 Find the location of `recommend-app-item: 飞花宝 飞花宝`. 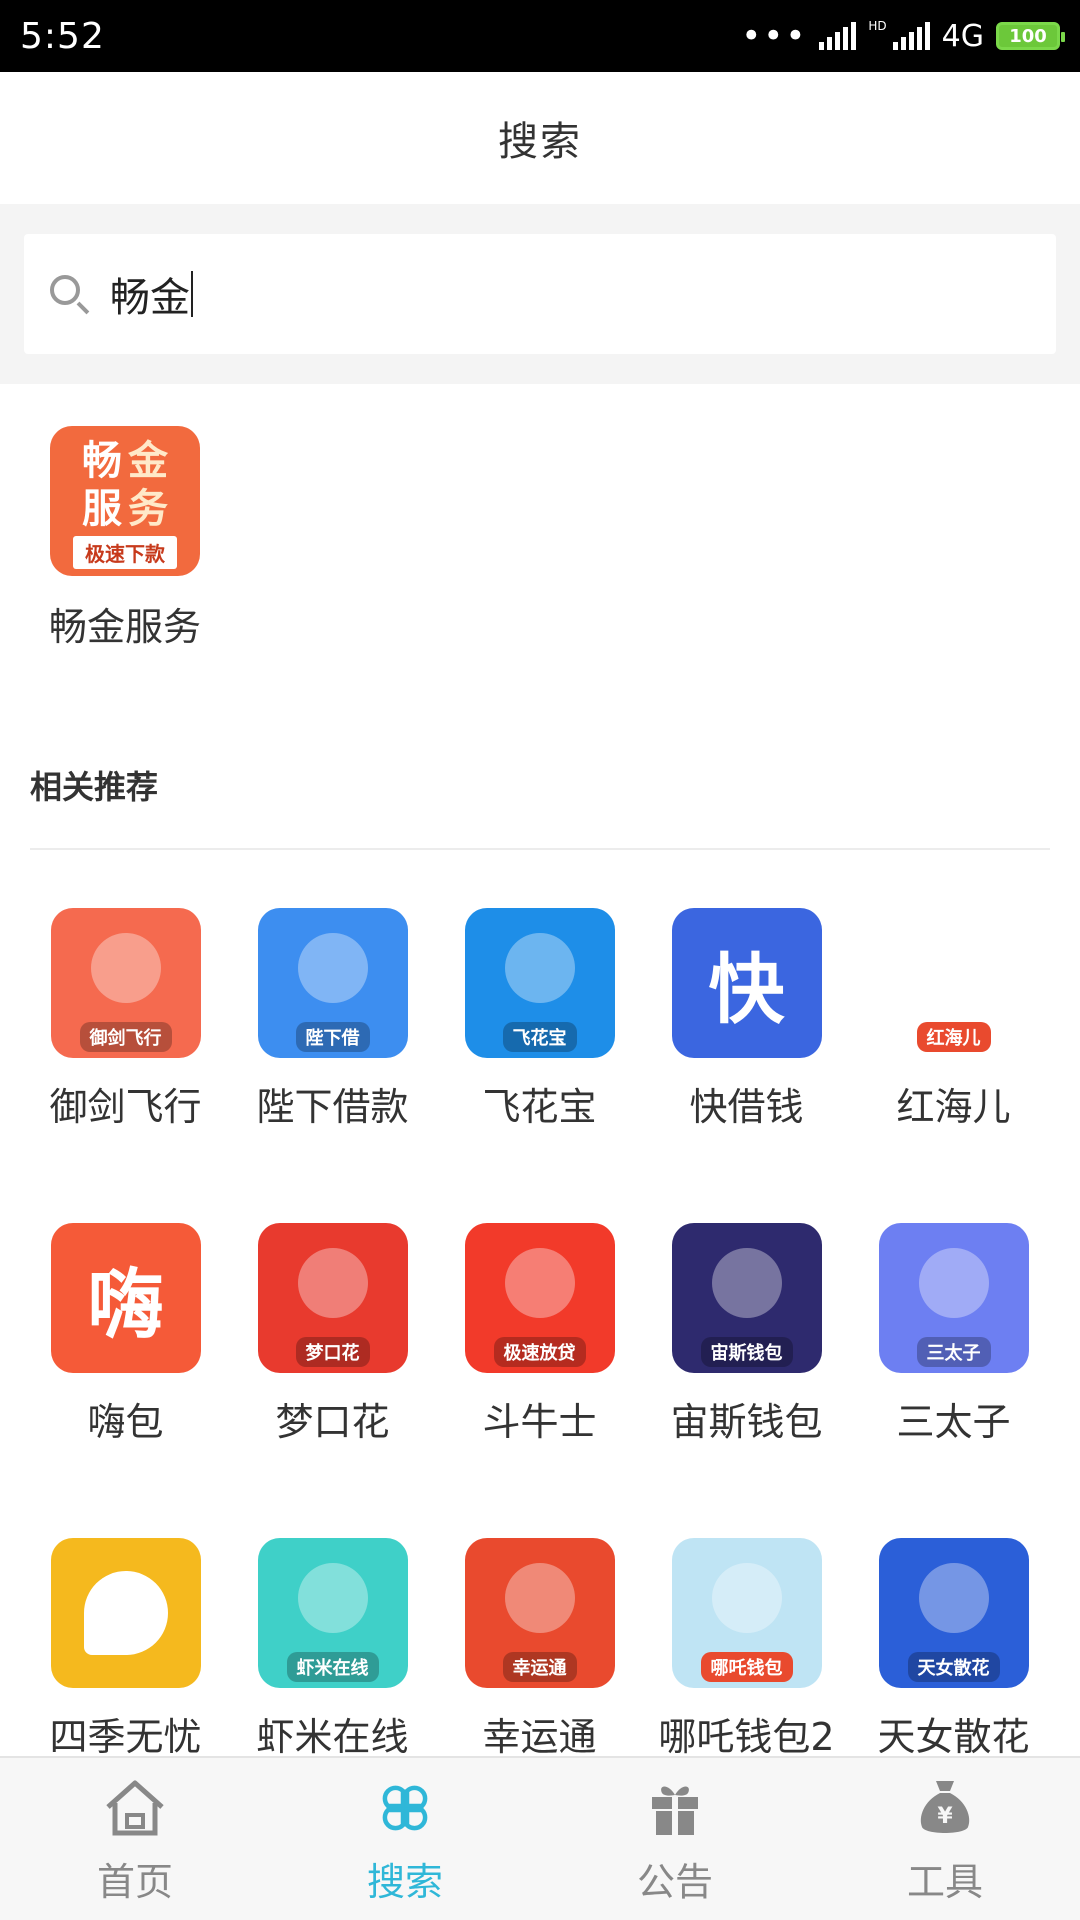

recommend-app-item: 飞花宝 飞花宝 is located at coordinates (539, 1019).